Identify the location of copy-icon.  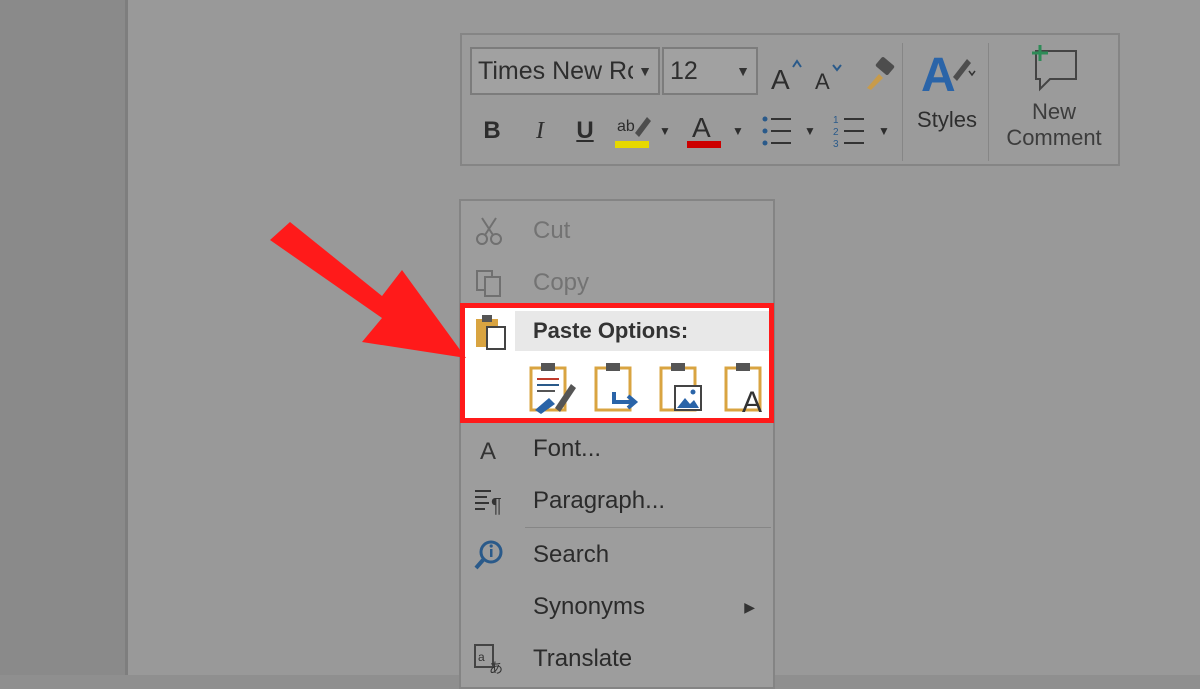
(489, 283).